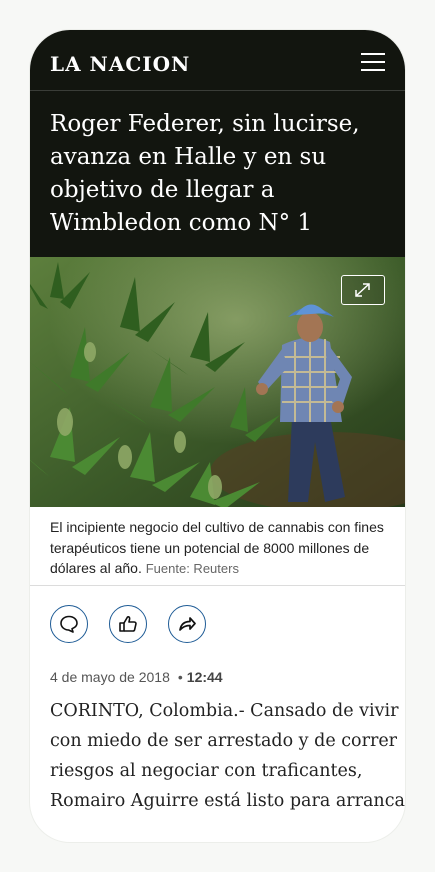  I want to click on expand-icon, so click(362, 290).